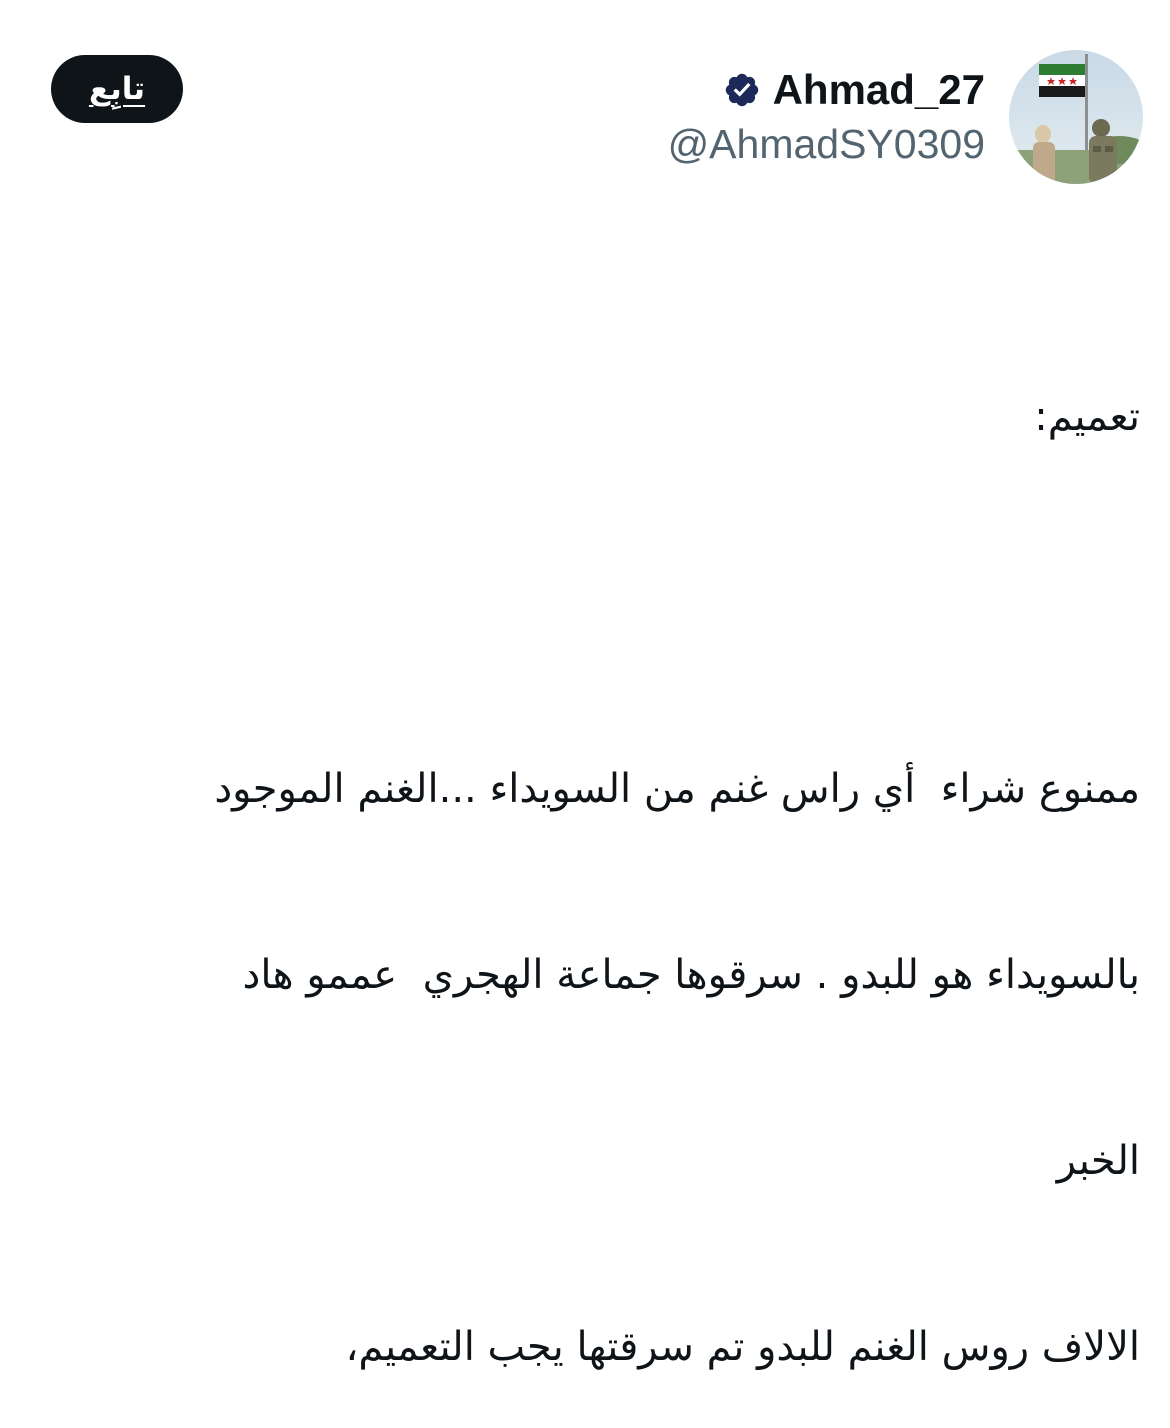 This screenshot has width=1170, height=1428. I want to click on tweet-header: تابِع Ahmad_27 @AhmadSY0309, so click(585, 100).